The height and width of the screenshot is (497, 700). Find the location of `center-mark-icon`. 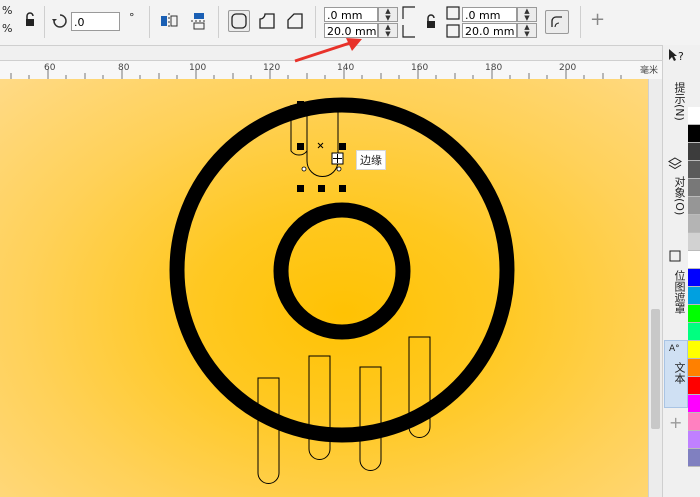

center-mark-icon is located at coordinates (320, 145).